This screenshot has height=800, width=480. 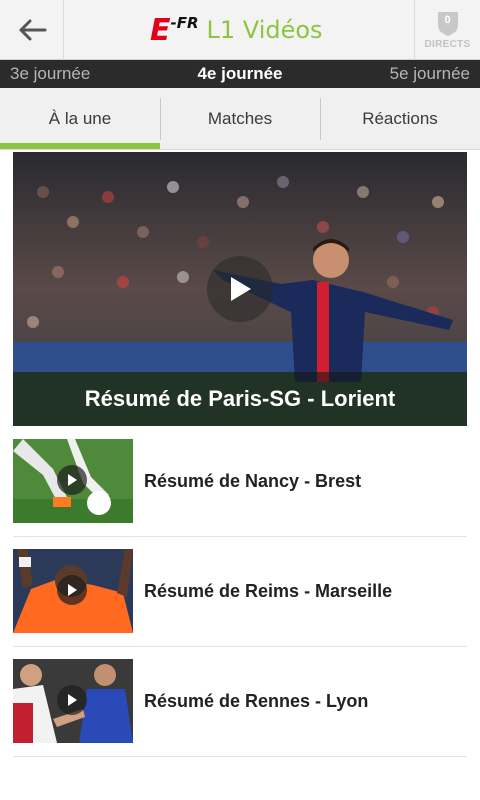 What do you see at coordinates (50, 74) in the screenshot?
I see `journee-previous: 3e journée` at bounding box center [50, 74].